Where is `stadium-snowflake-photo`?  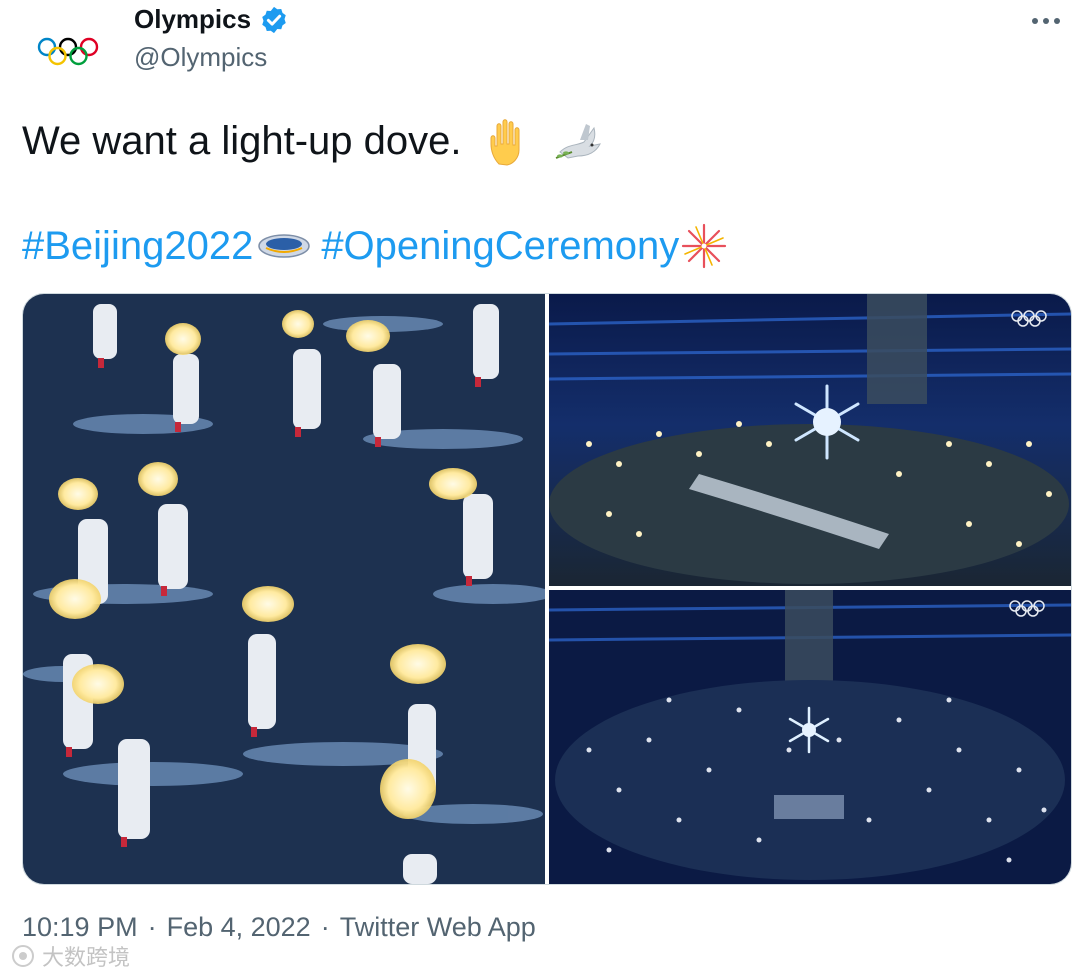 stadium-snowflake-photo is located at coordinates (810, 440).